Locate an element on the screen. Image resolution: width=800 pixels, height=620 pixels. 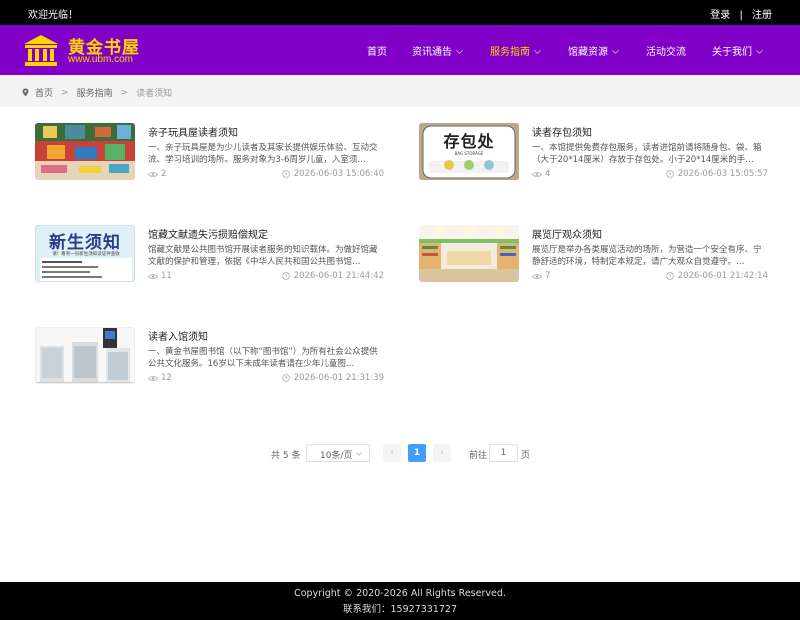
pagination: 共 5 条 10条/页 ‹ 1 › 前往 1 页 is located at coordinates (400, 454).